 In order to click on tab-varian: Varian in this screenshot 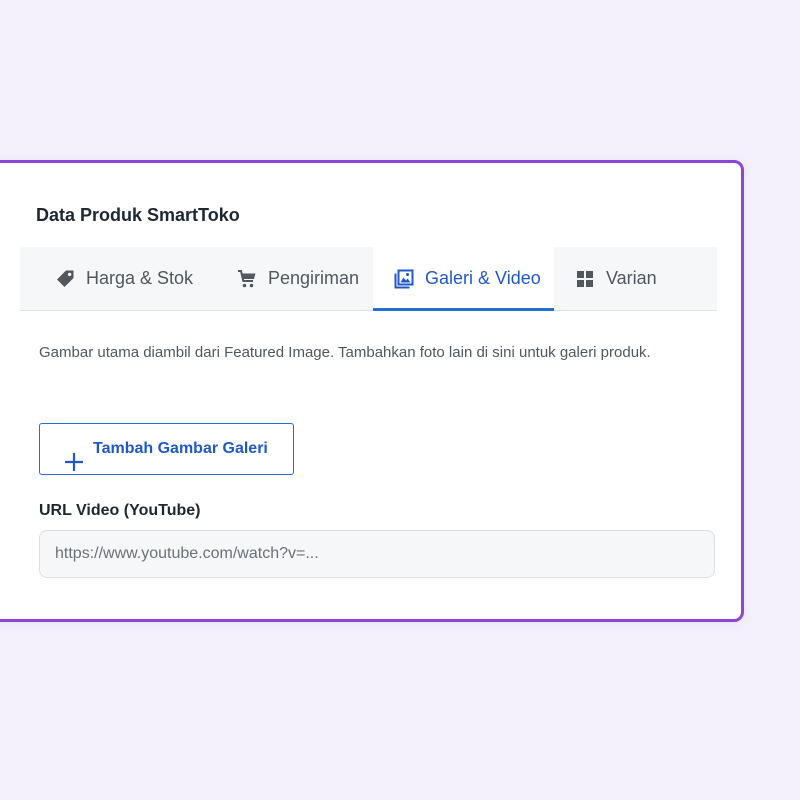, I will do `click(629, 278)`.